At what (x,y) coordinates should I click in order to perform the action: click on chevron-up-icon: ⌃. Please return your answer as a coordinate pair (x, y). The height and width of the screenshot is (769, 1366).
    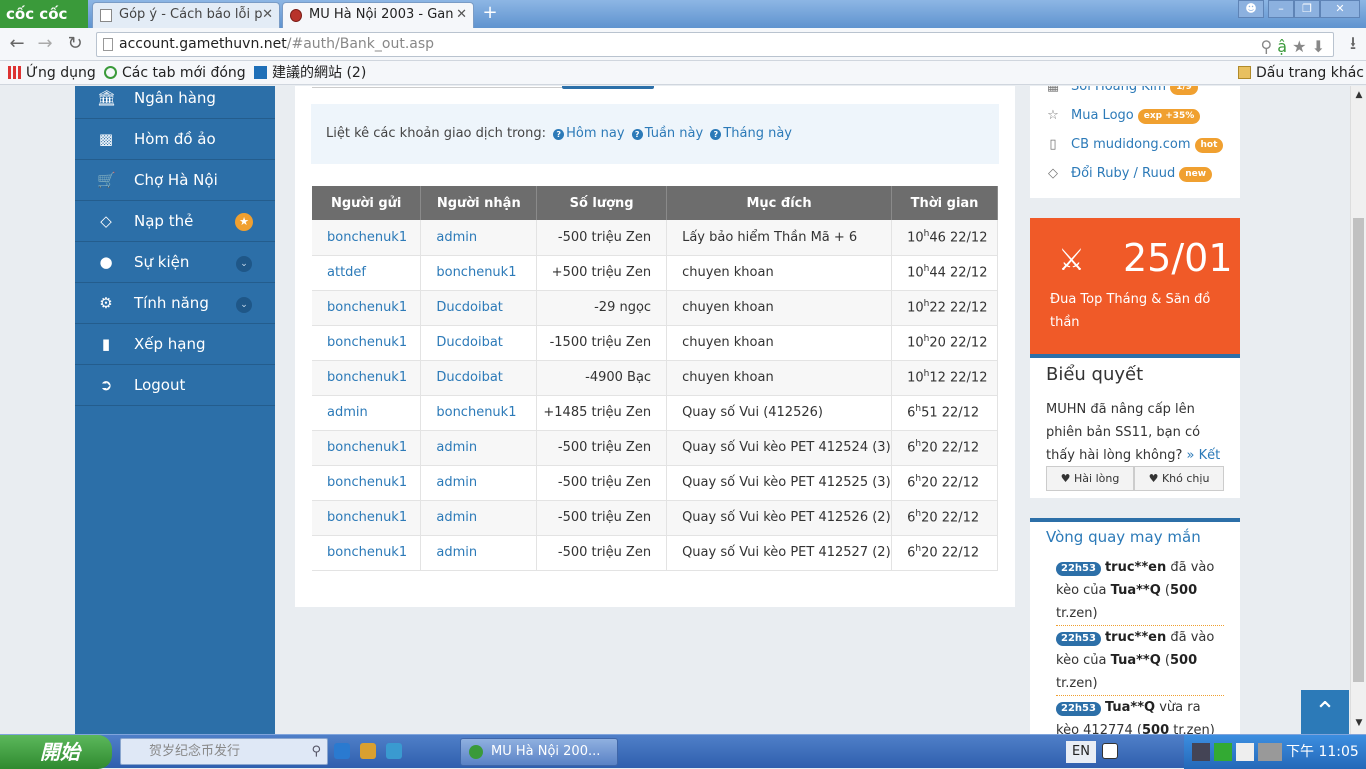
    Looking at the image, I should click on (1325, 712).